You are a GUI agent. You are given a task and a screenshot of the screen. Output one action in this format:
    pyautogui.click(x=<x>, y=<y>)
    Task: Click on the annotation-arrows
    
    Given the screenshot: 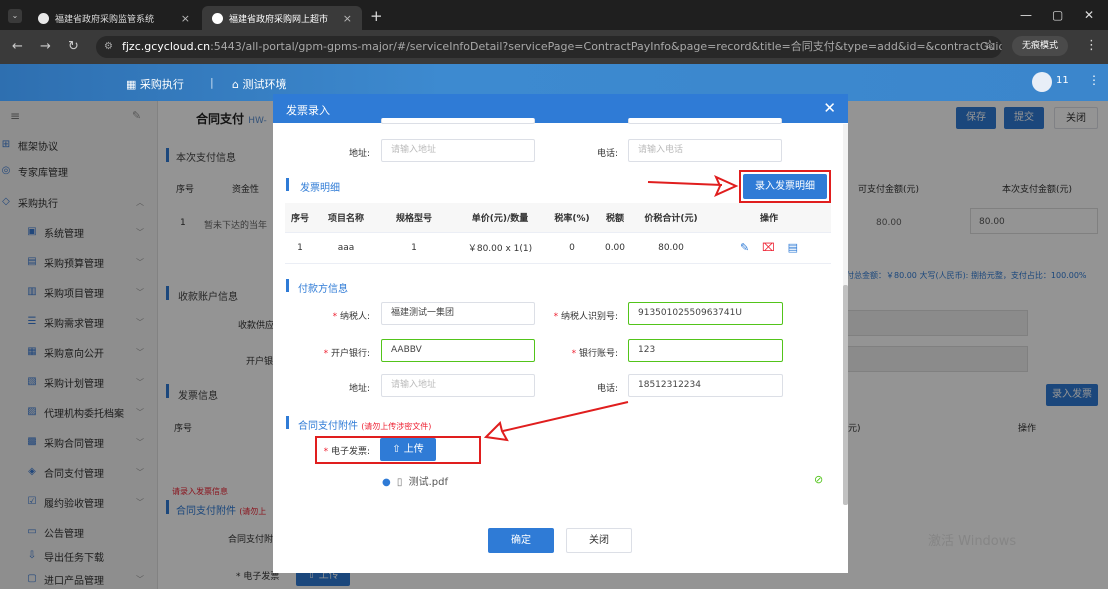 What is the action you would take?
    pyautogui.click(x=611, y=308)
    